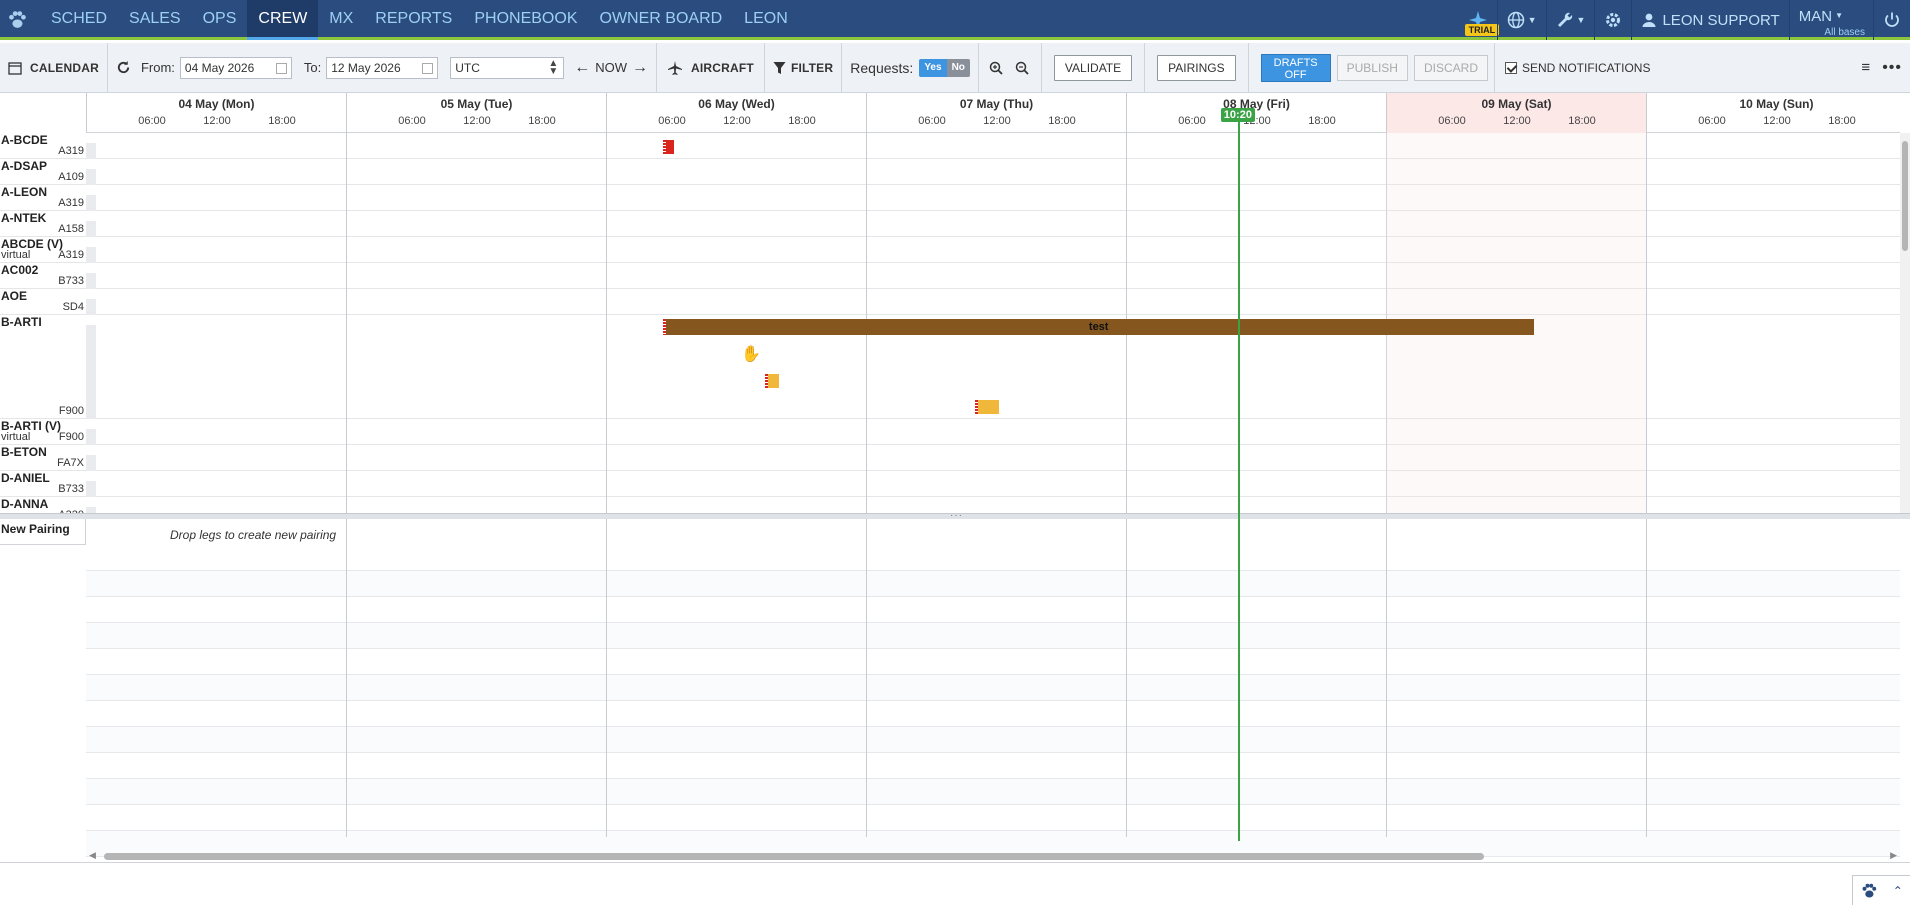 The height and width of the screenshot is (905, 1910). I want to click on aircraft-row-label: ABCDE (V) virtual A319, so click(43, 250).